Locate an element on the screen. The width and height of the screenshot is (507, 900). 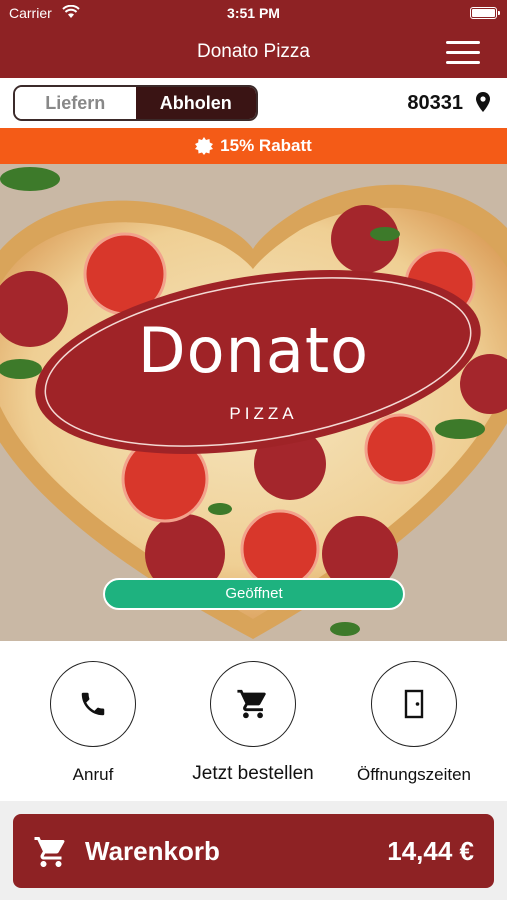
open-status-button: Geöffnet is located at coordinates (254, 594).